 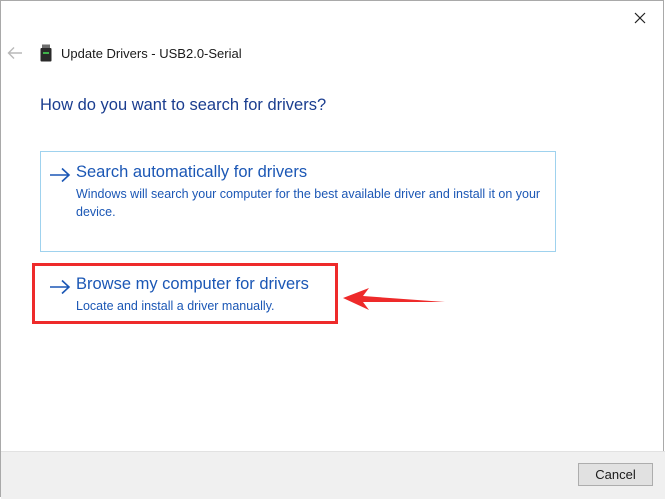 I want to click on dialog-footer: Cancel, so click(x=333, y=475).